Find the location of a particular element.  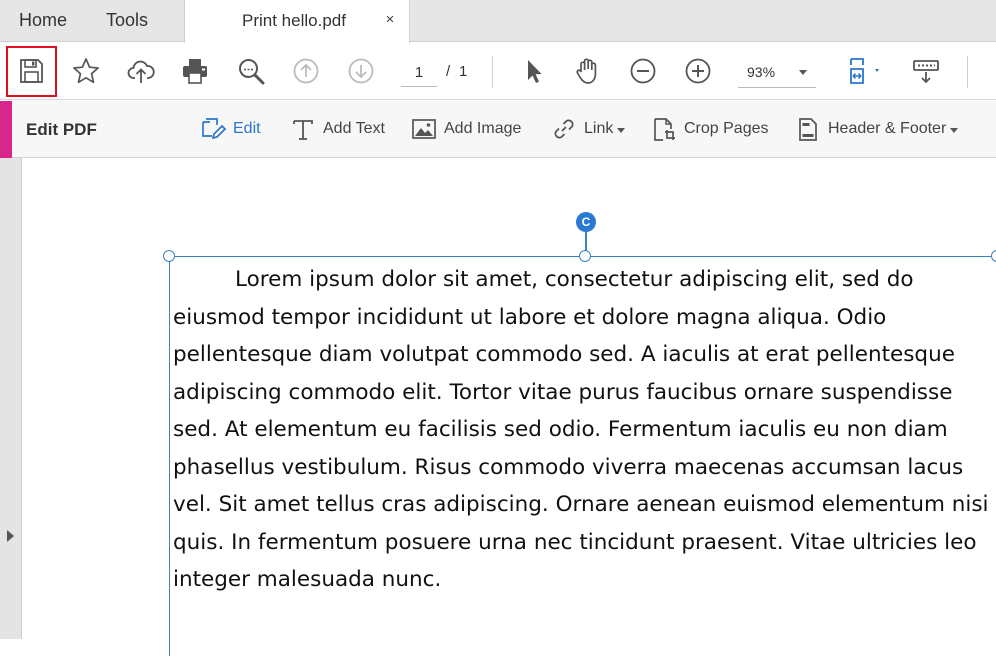

link-button: Link is located at coordinates (588, 129).